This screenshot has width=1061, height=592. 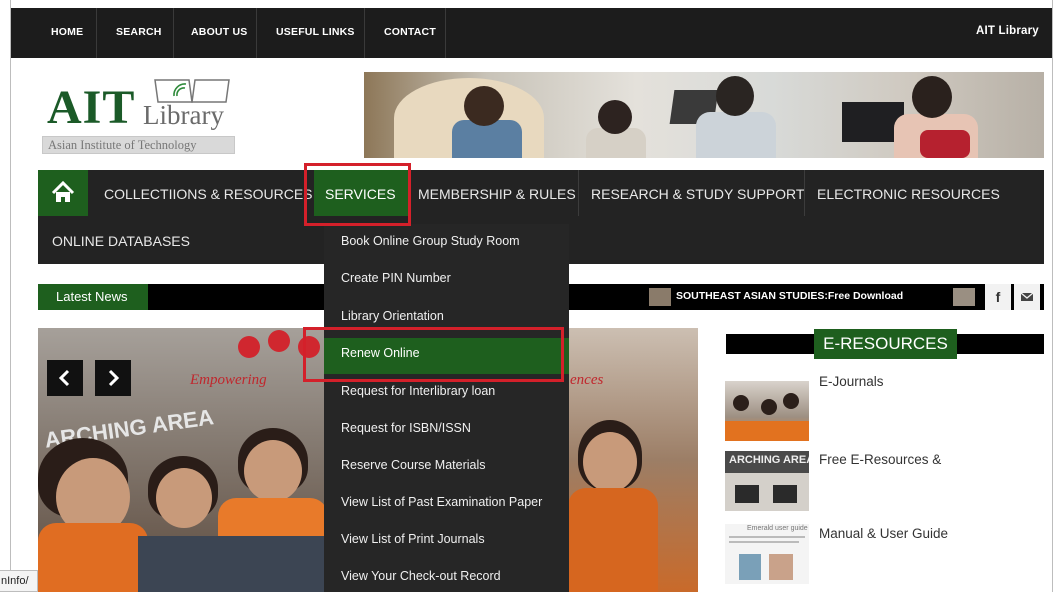 I want to click on menu-item-interlibrary-loan: Request for Interlibrary loan, so click(x=418, y=391).